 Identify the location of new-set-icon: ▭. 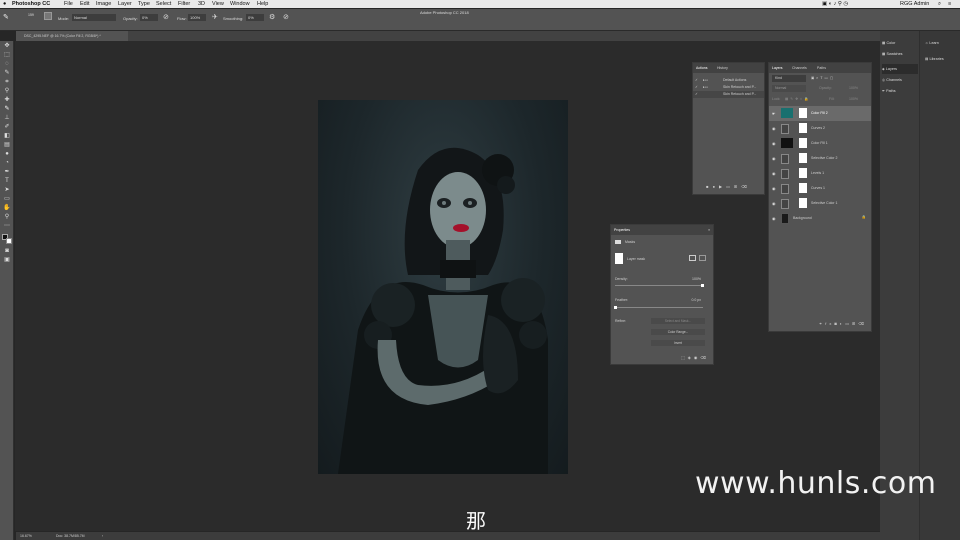
(730, 186).